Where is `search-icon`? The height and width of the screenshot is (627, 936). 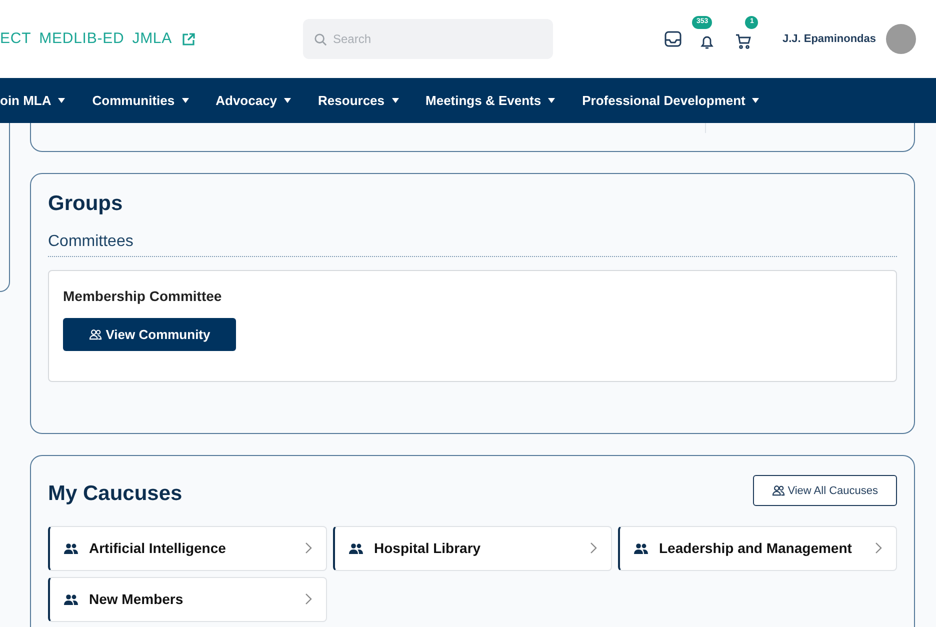 search-icon is located at coordinates (320, 39).